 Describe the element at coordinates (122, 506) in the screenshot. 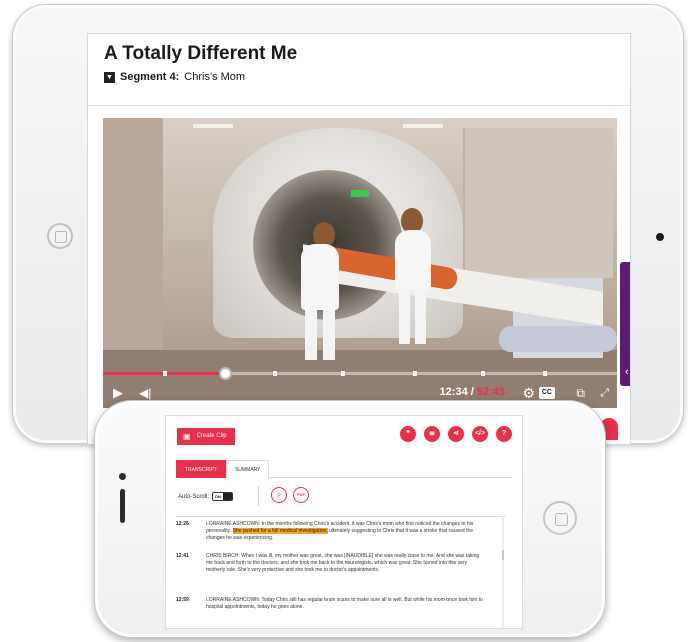

I see `phone-speaker` at that location.